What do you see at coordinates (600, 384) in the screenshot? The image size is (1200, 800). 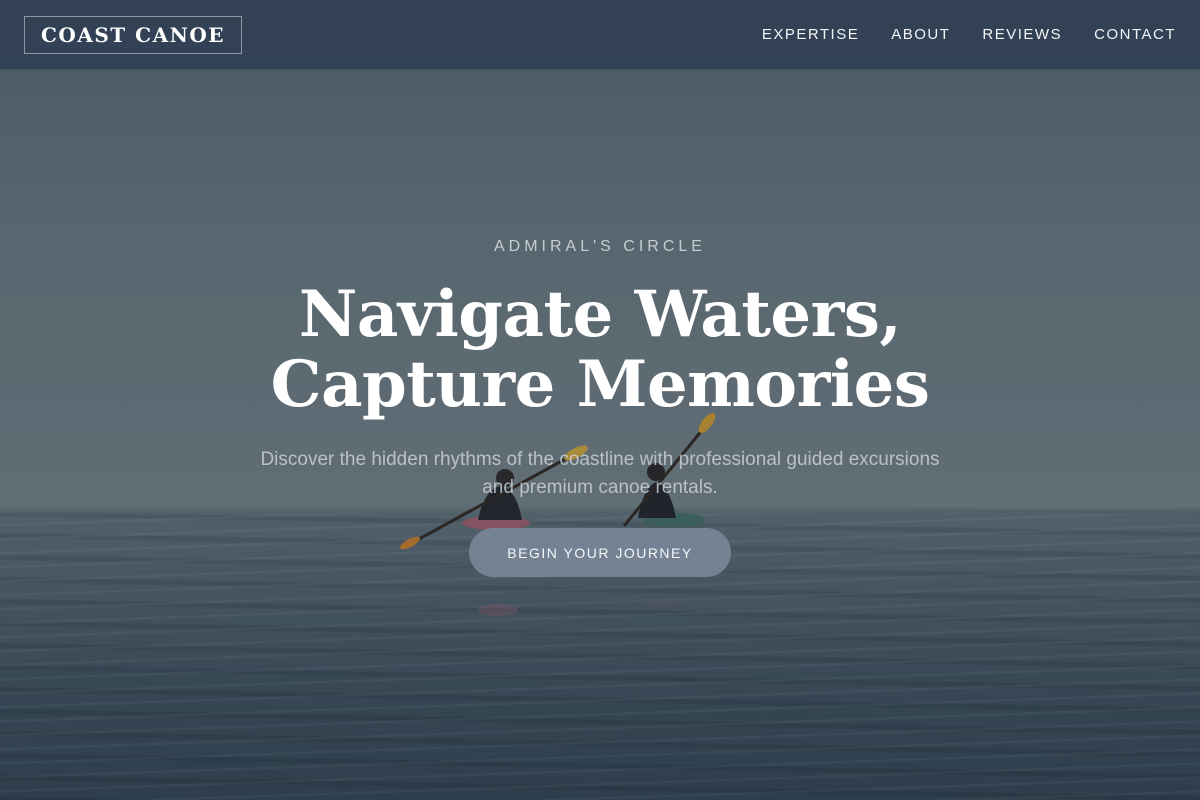 I see `hero-headline-line-2: Capture Memories` at bounding box center [600, 384].